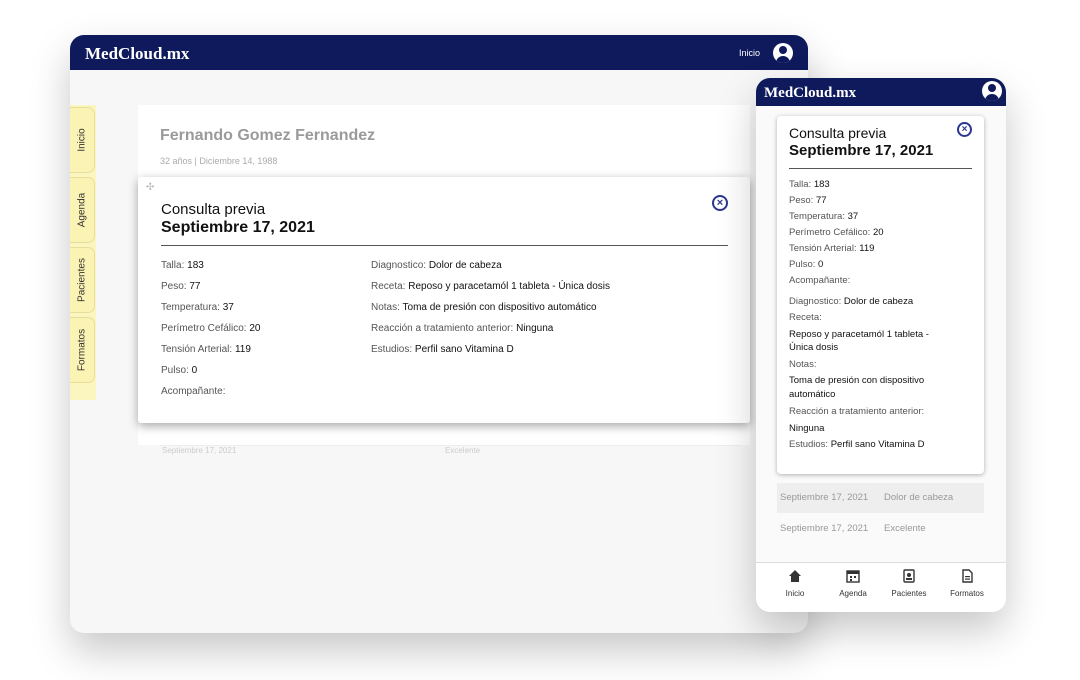  What do you see at coordinates (853, 583) in the screenshot?
I see `nav-agenda: Agenda` at bounding box center [853, 583].